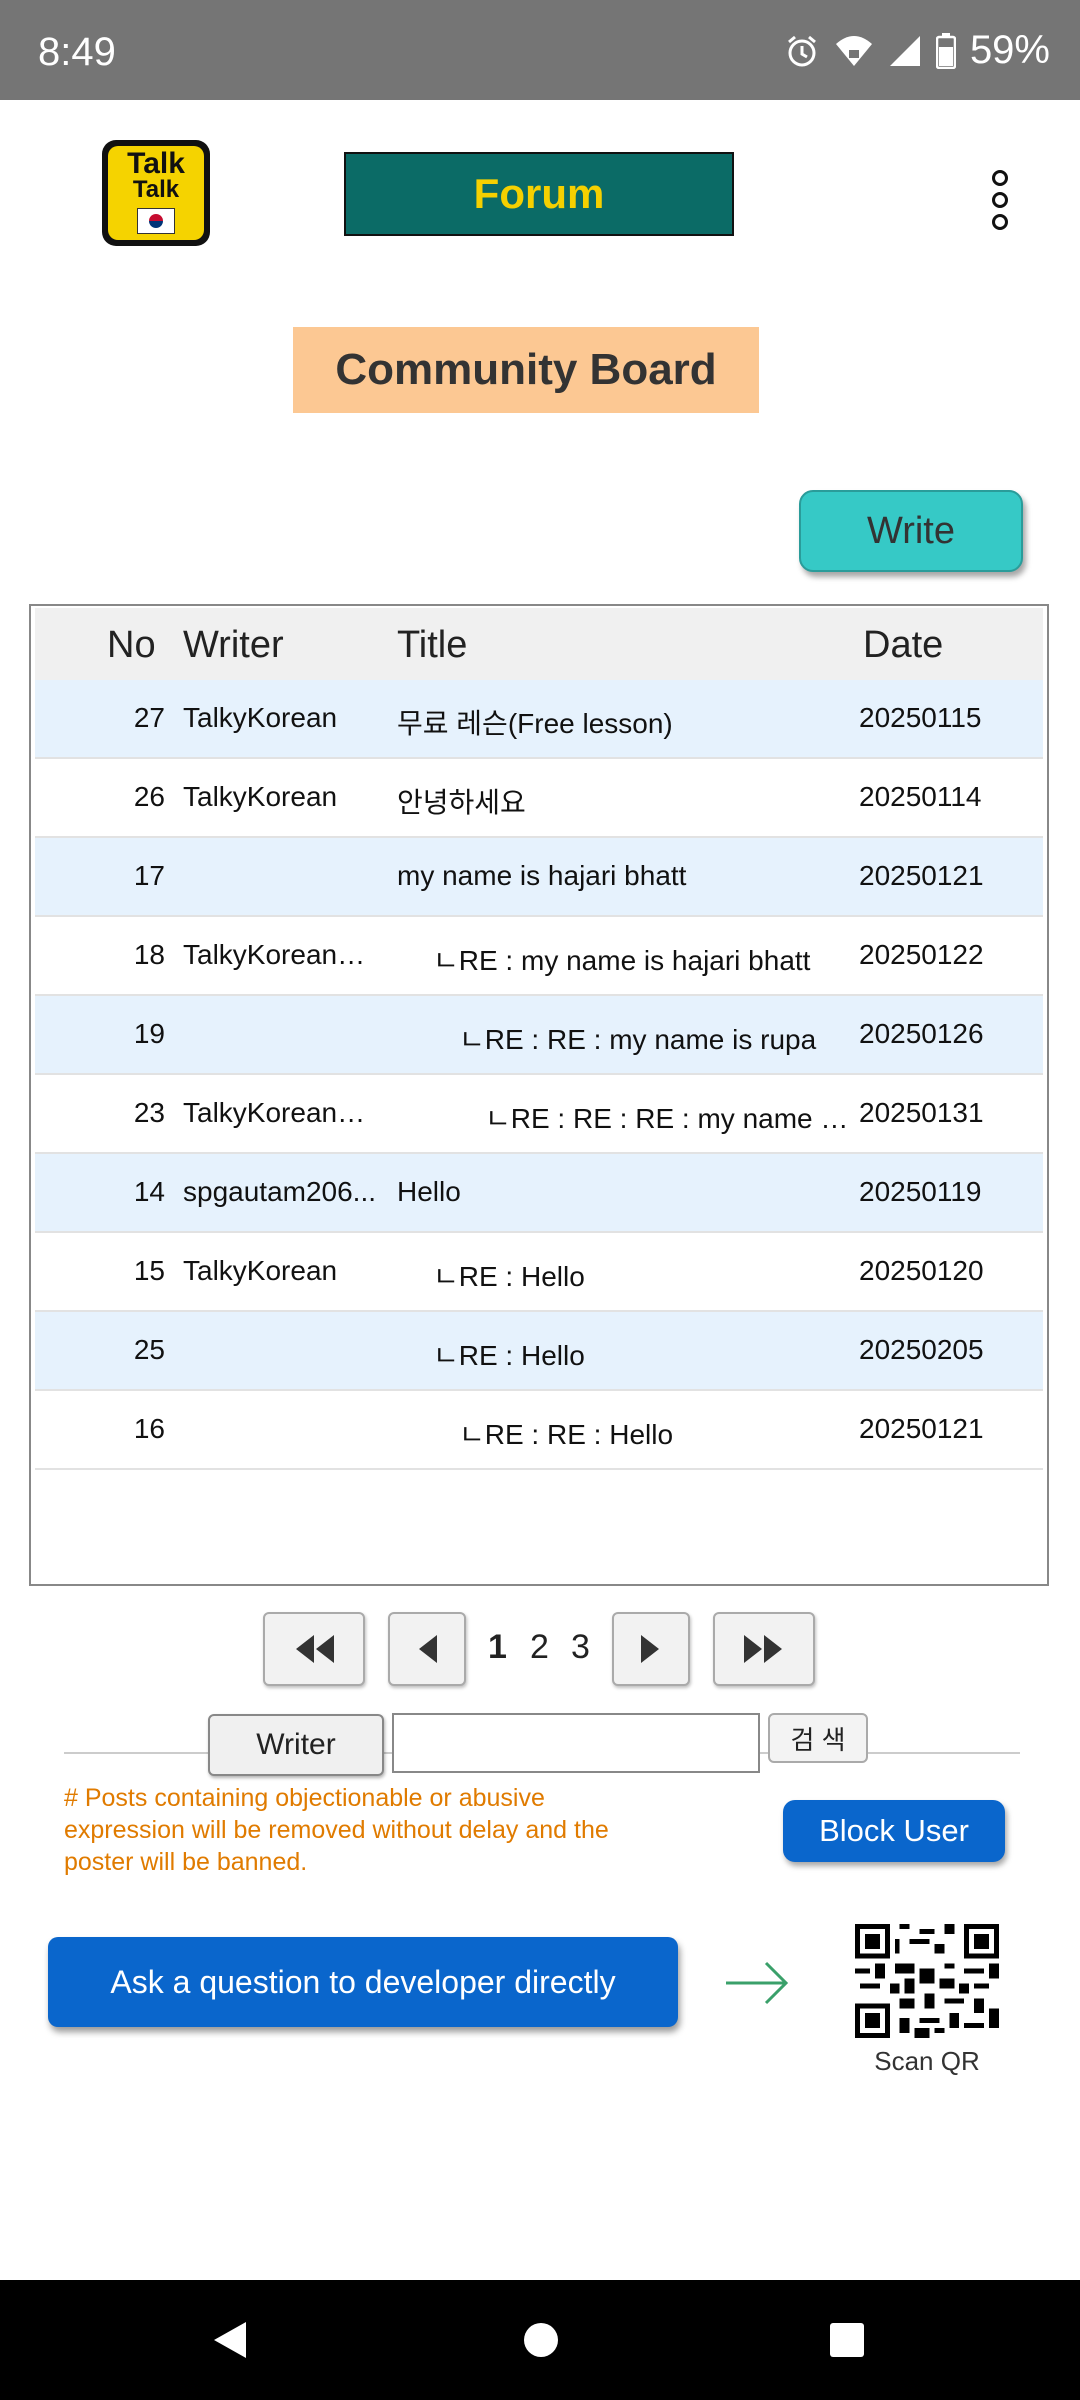 This screenshot has height=2400, width=1080. I want to click on row-no: 16, so click(149, 1428).